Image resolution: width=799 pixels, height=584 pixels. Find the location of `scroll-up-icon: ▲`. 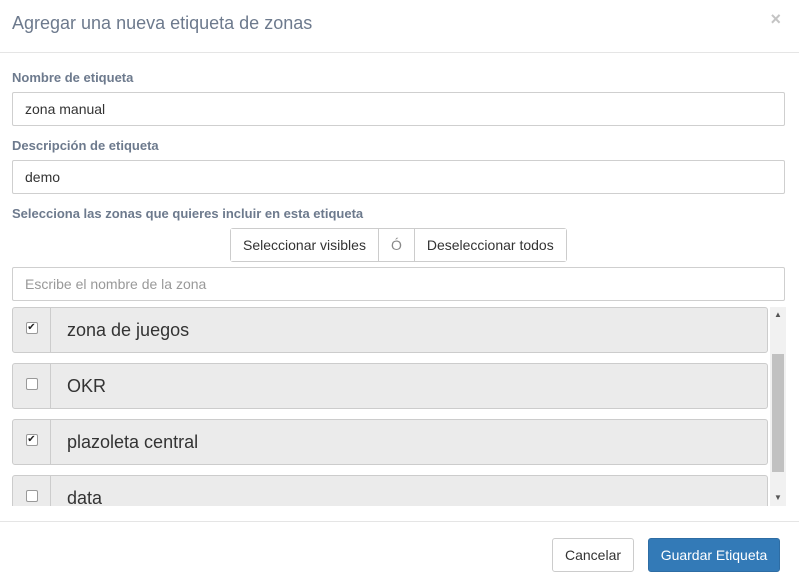

scroll-up-icon: ▲ is located at coordinates (778, 315).